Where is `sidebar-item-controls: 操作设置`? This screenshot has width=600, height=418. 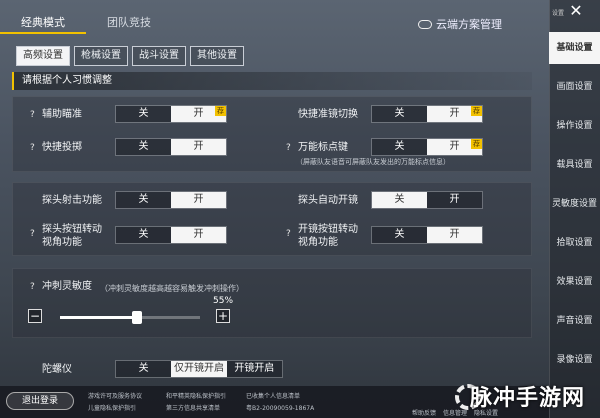
sidebar-item-controls: 操作设置 is located at coordinates (574, 126).